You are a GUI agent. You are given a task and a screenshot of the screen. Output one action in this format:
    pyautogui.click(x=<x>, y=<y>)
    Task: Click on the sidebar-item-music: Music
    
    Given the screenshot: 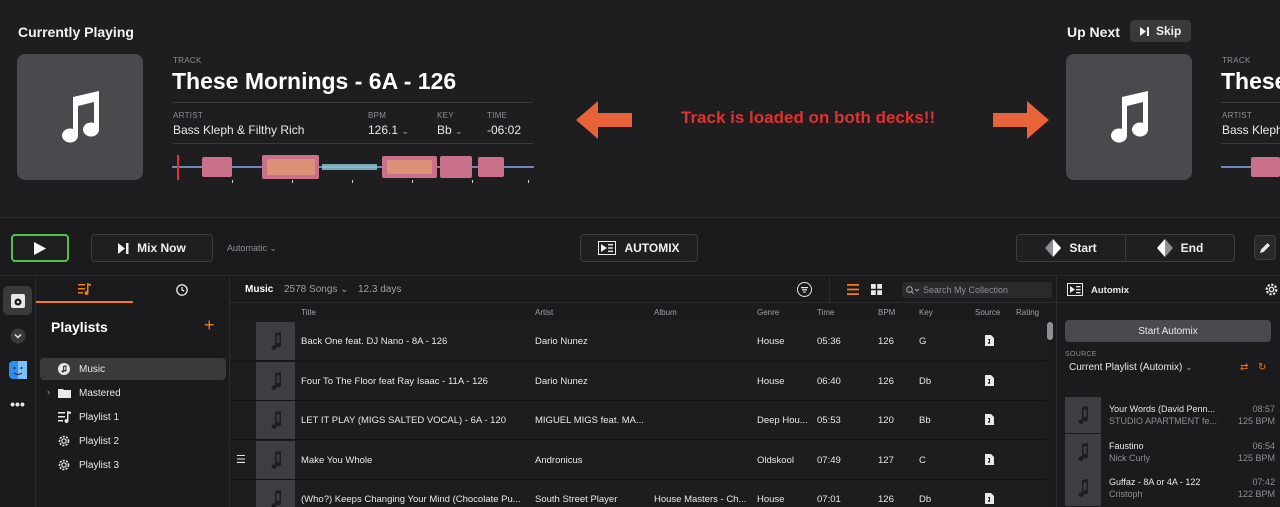 What is the action you would take?
    pyautogui.click(x=133, y=369)
    